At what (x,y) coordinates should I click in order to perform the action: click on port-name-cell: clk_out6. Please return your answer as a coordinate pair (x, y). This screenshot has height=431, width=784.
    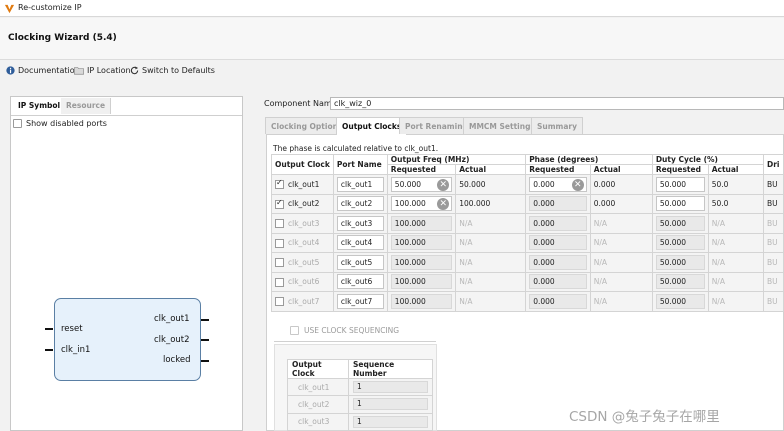
    Looking at the image, I should click on (360, 281).